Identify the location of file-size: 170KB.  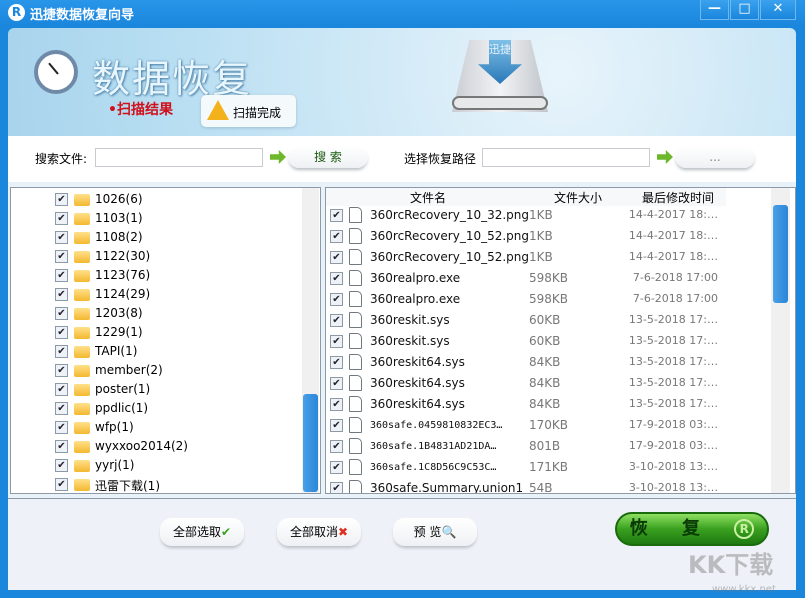
(549, 425).